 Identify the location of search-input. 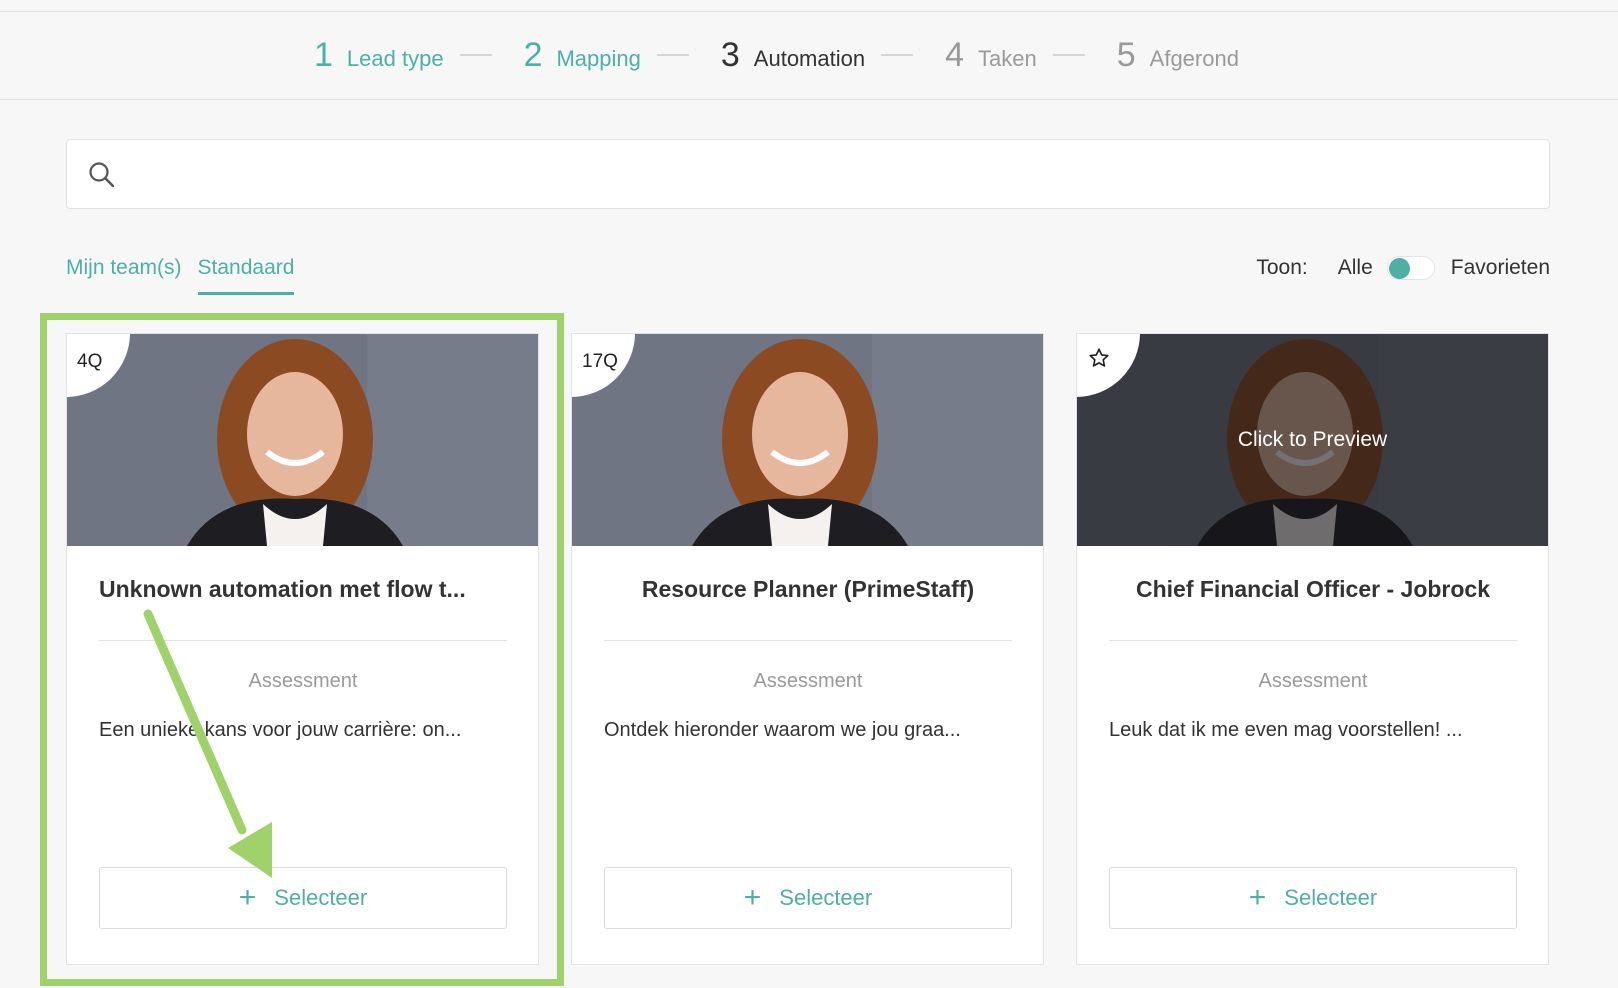
(831, 174).